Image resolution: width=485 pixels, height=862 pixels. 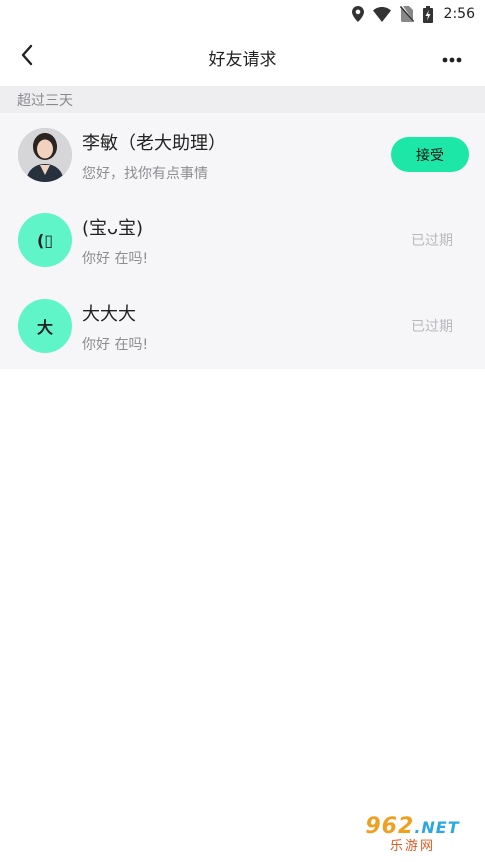 I want to click on watermark-brand: 962.NET, so click(x=412, y=826).